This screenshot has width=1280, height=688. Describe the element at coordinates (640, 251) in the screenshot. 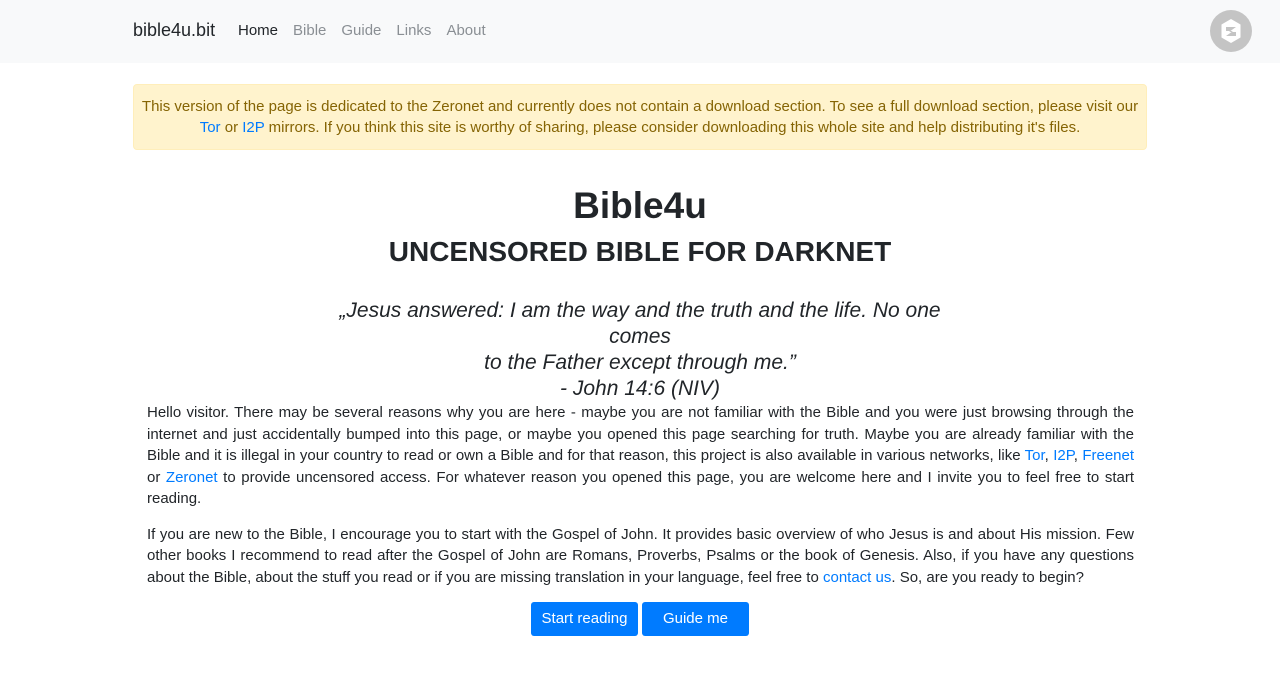

I see `page-subtitle: UNCENSORED BIBLE FOR DARKNET` at that location.